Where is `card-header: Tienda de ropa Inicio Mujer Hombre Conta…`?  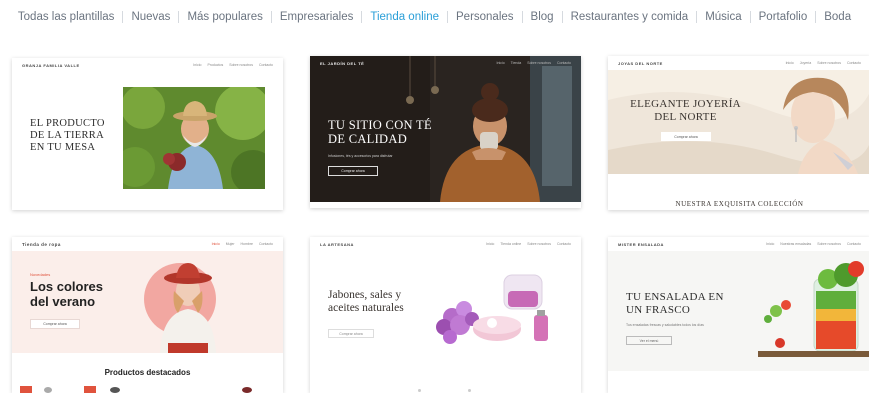 card-header: Tienda de ropa Inicio Mujer Hombre Conta… is located at coordinates (147, 244).